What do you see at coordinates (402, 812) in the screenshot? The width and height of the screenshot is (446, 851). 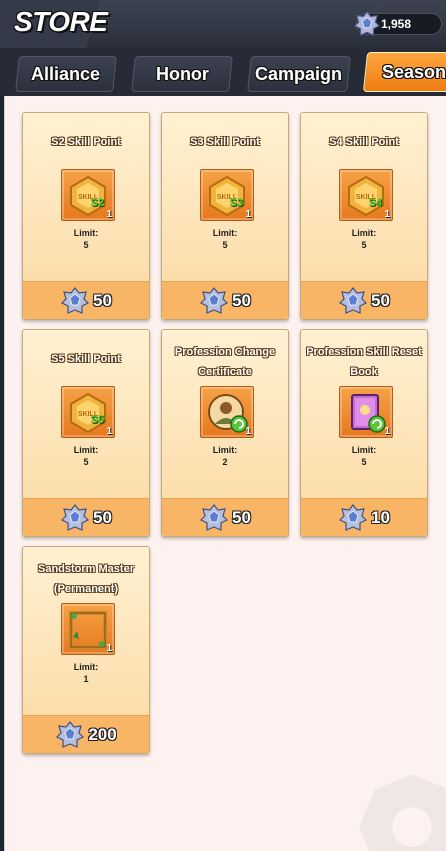 I see `watermark-emblem-icon` at bounding box center [402, 812].